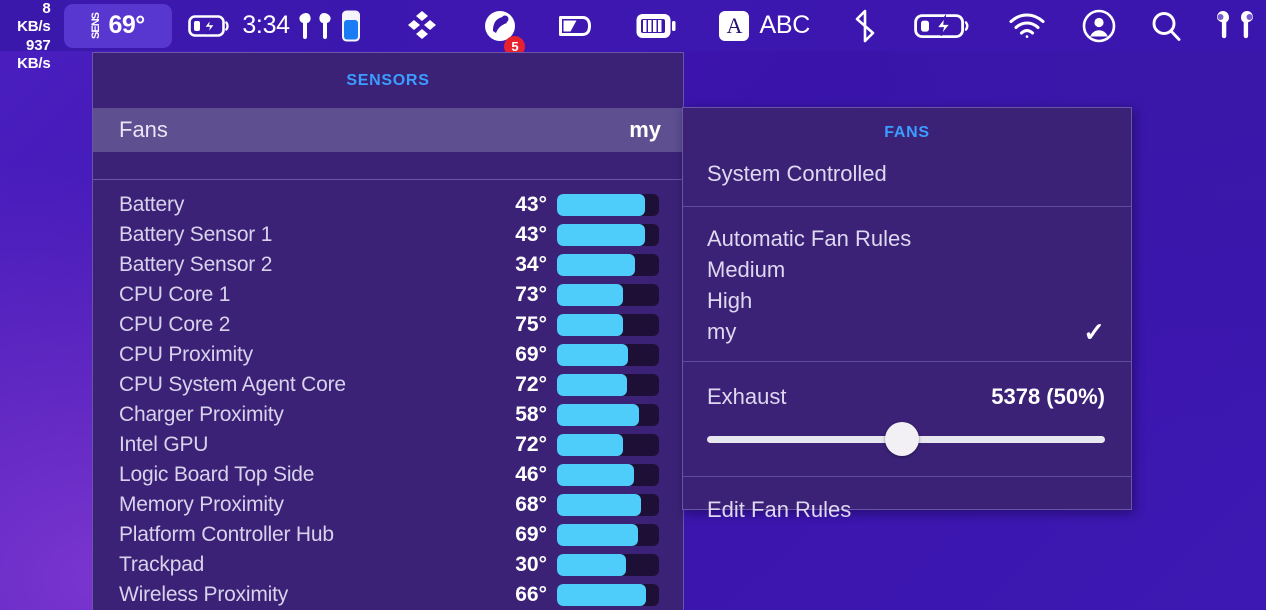  I want to click on sensor-row: CPU Core 2 75°, so click(388, 325).